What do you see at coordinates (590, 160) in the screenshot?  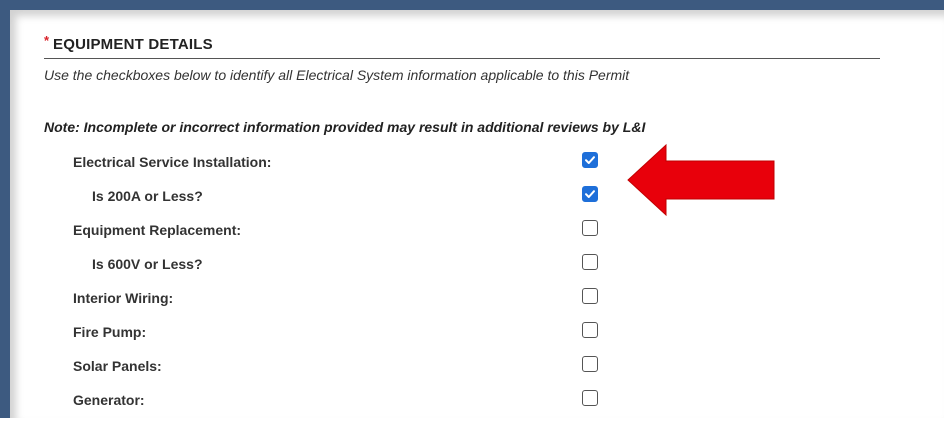 I see `electrical-service-installation-checkbox` at bounding box center [590, 160].